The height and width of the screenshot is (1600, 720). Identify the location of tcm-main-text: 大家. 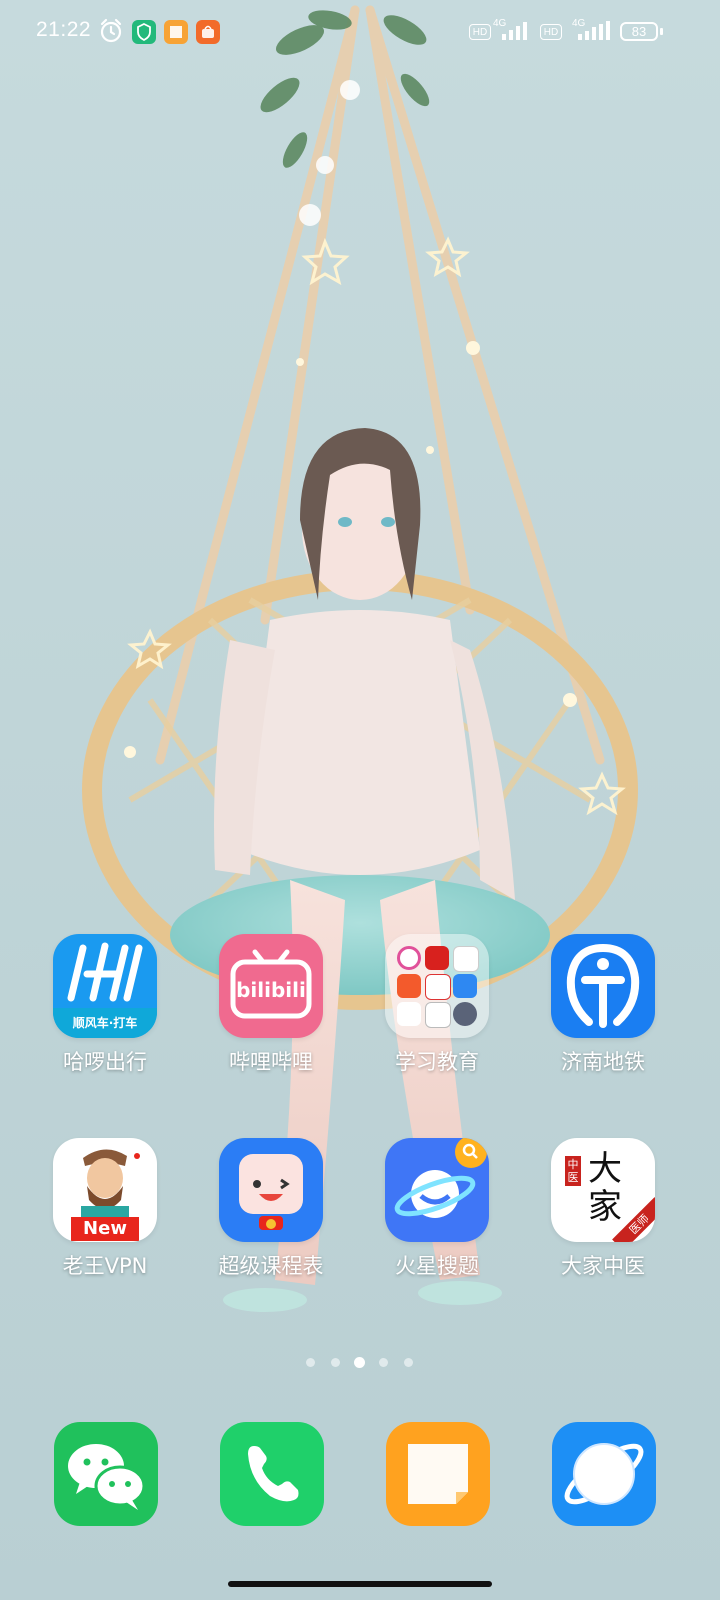
(605, 1188).